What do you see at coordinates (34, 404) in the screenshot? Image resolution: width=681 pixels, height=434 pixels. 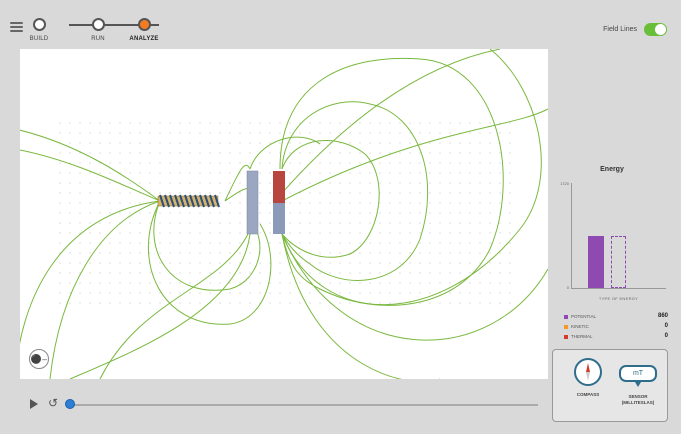 I see `play-button` at bounding box center [34, 404].